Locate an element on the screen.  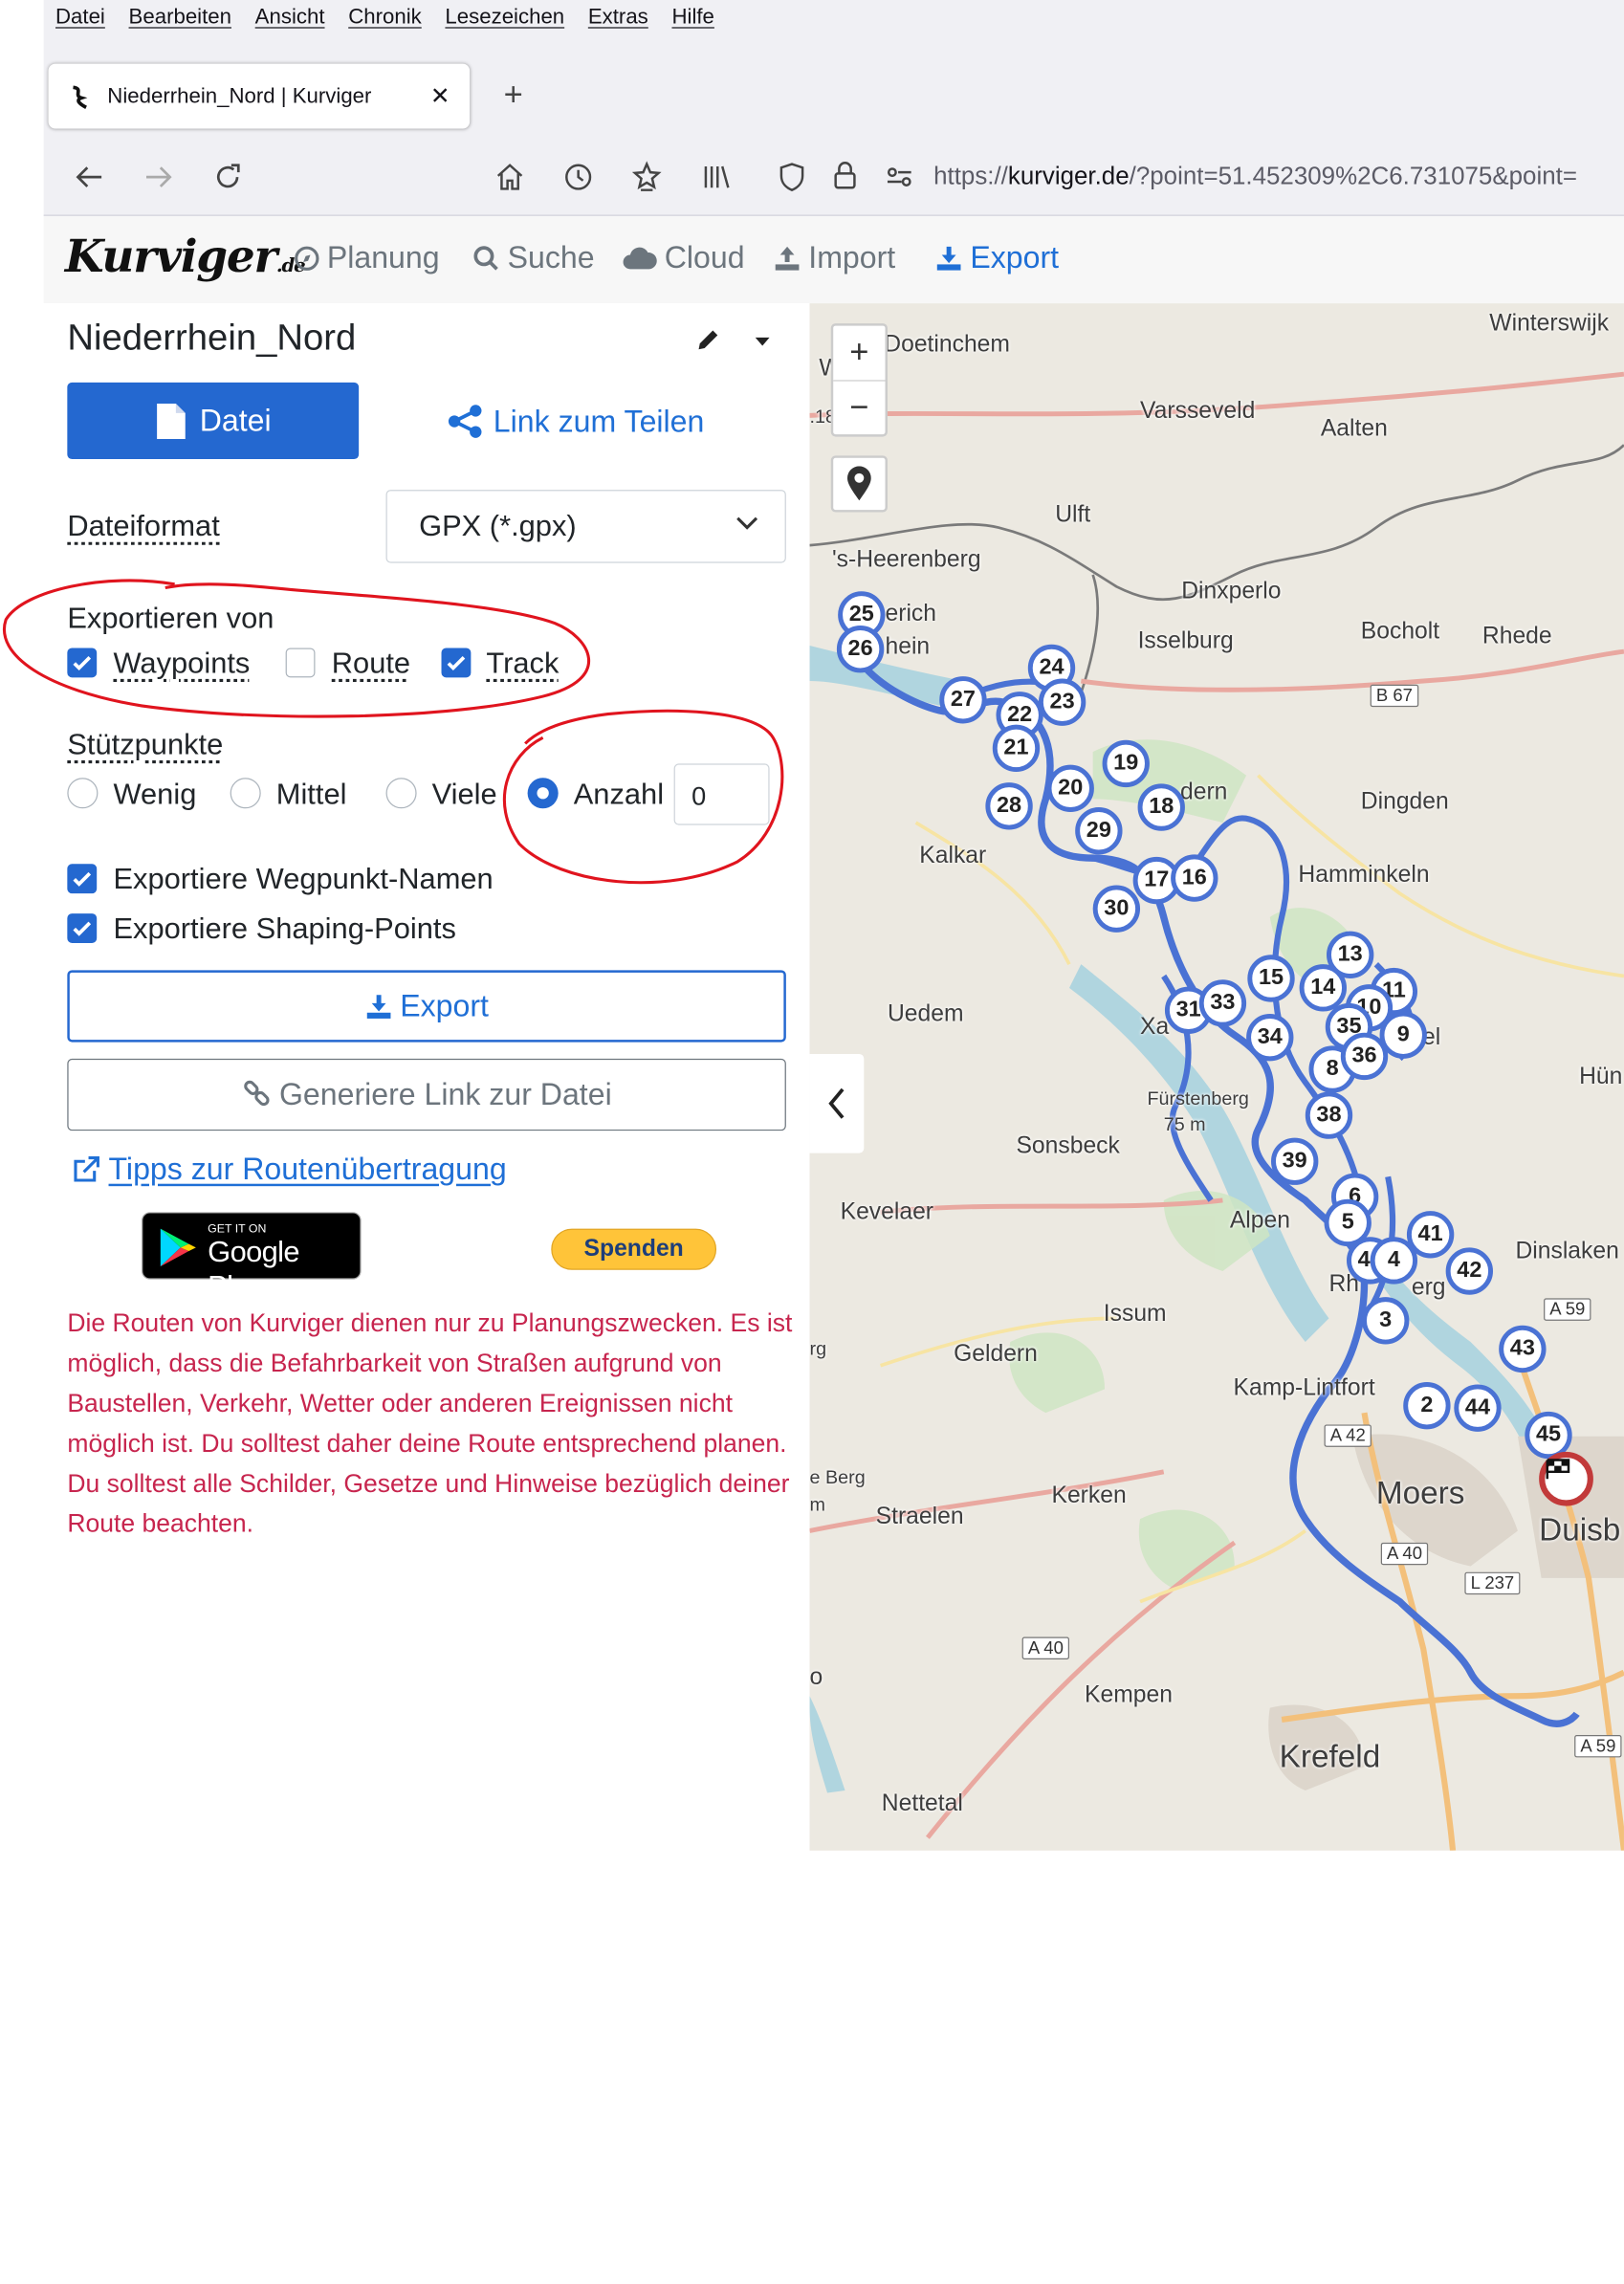
menu-hilfe: Hilfe is located at coordinates (692, 21).